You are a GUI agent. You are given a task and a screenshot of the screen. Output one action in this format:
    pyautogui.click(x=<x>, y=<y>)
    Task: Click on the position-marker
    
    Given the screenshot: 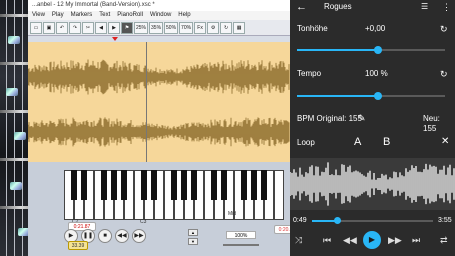 What is the action you would take?
    pyautogui.click(x=115, y=39)
    